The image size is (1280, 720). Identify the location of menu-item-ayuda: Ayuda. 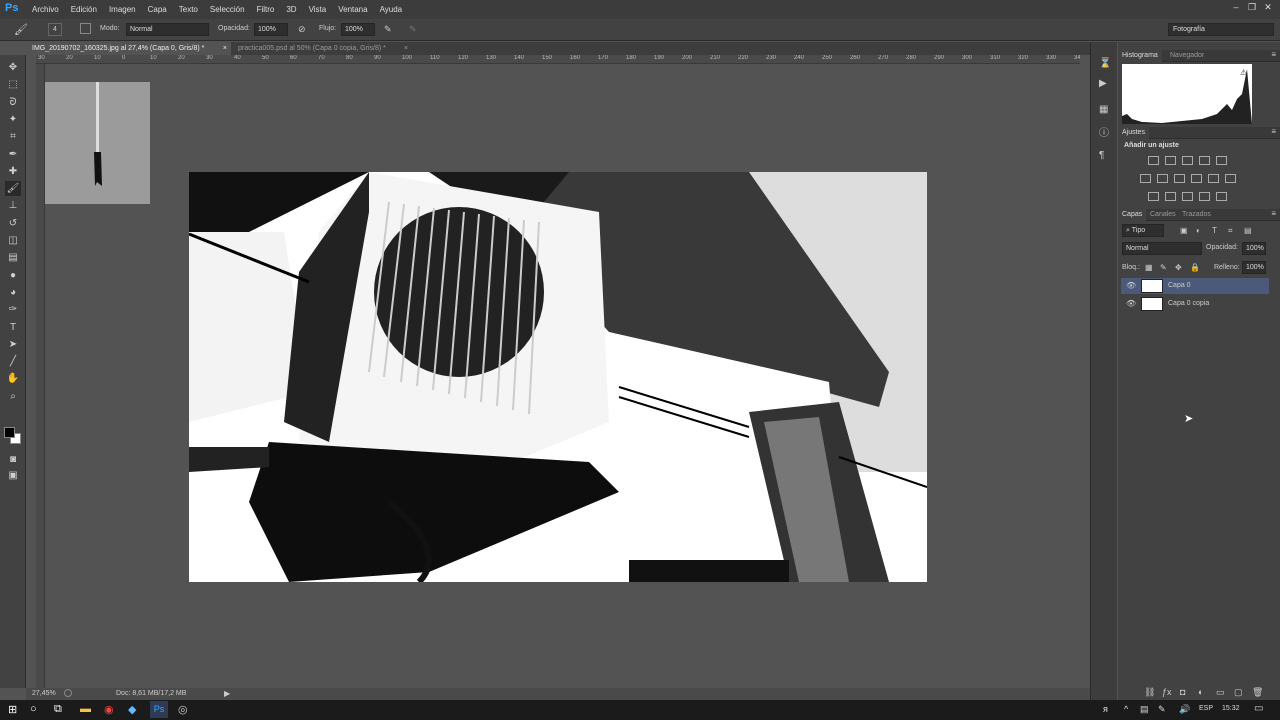
(391, 9).